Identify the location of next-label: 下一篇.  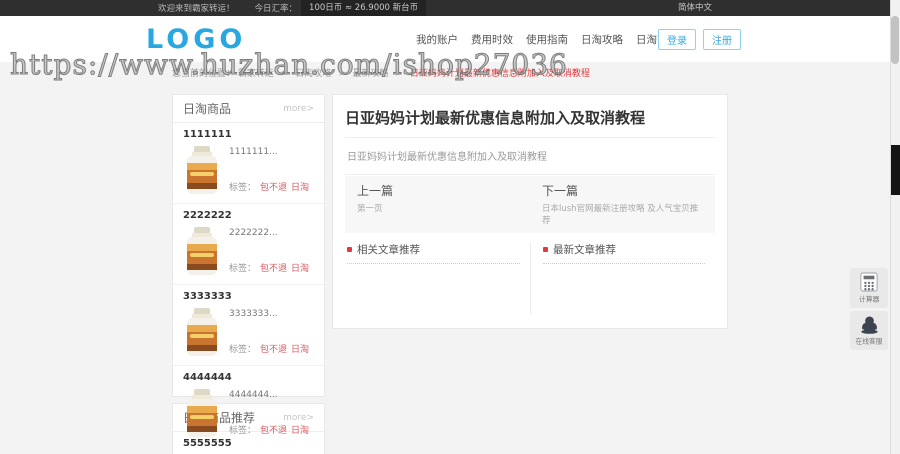
(560, 191).